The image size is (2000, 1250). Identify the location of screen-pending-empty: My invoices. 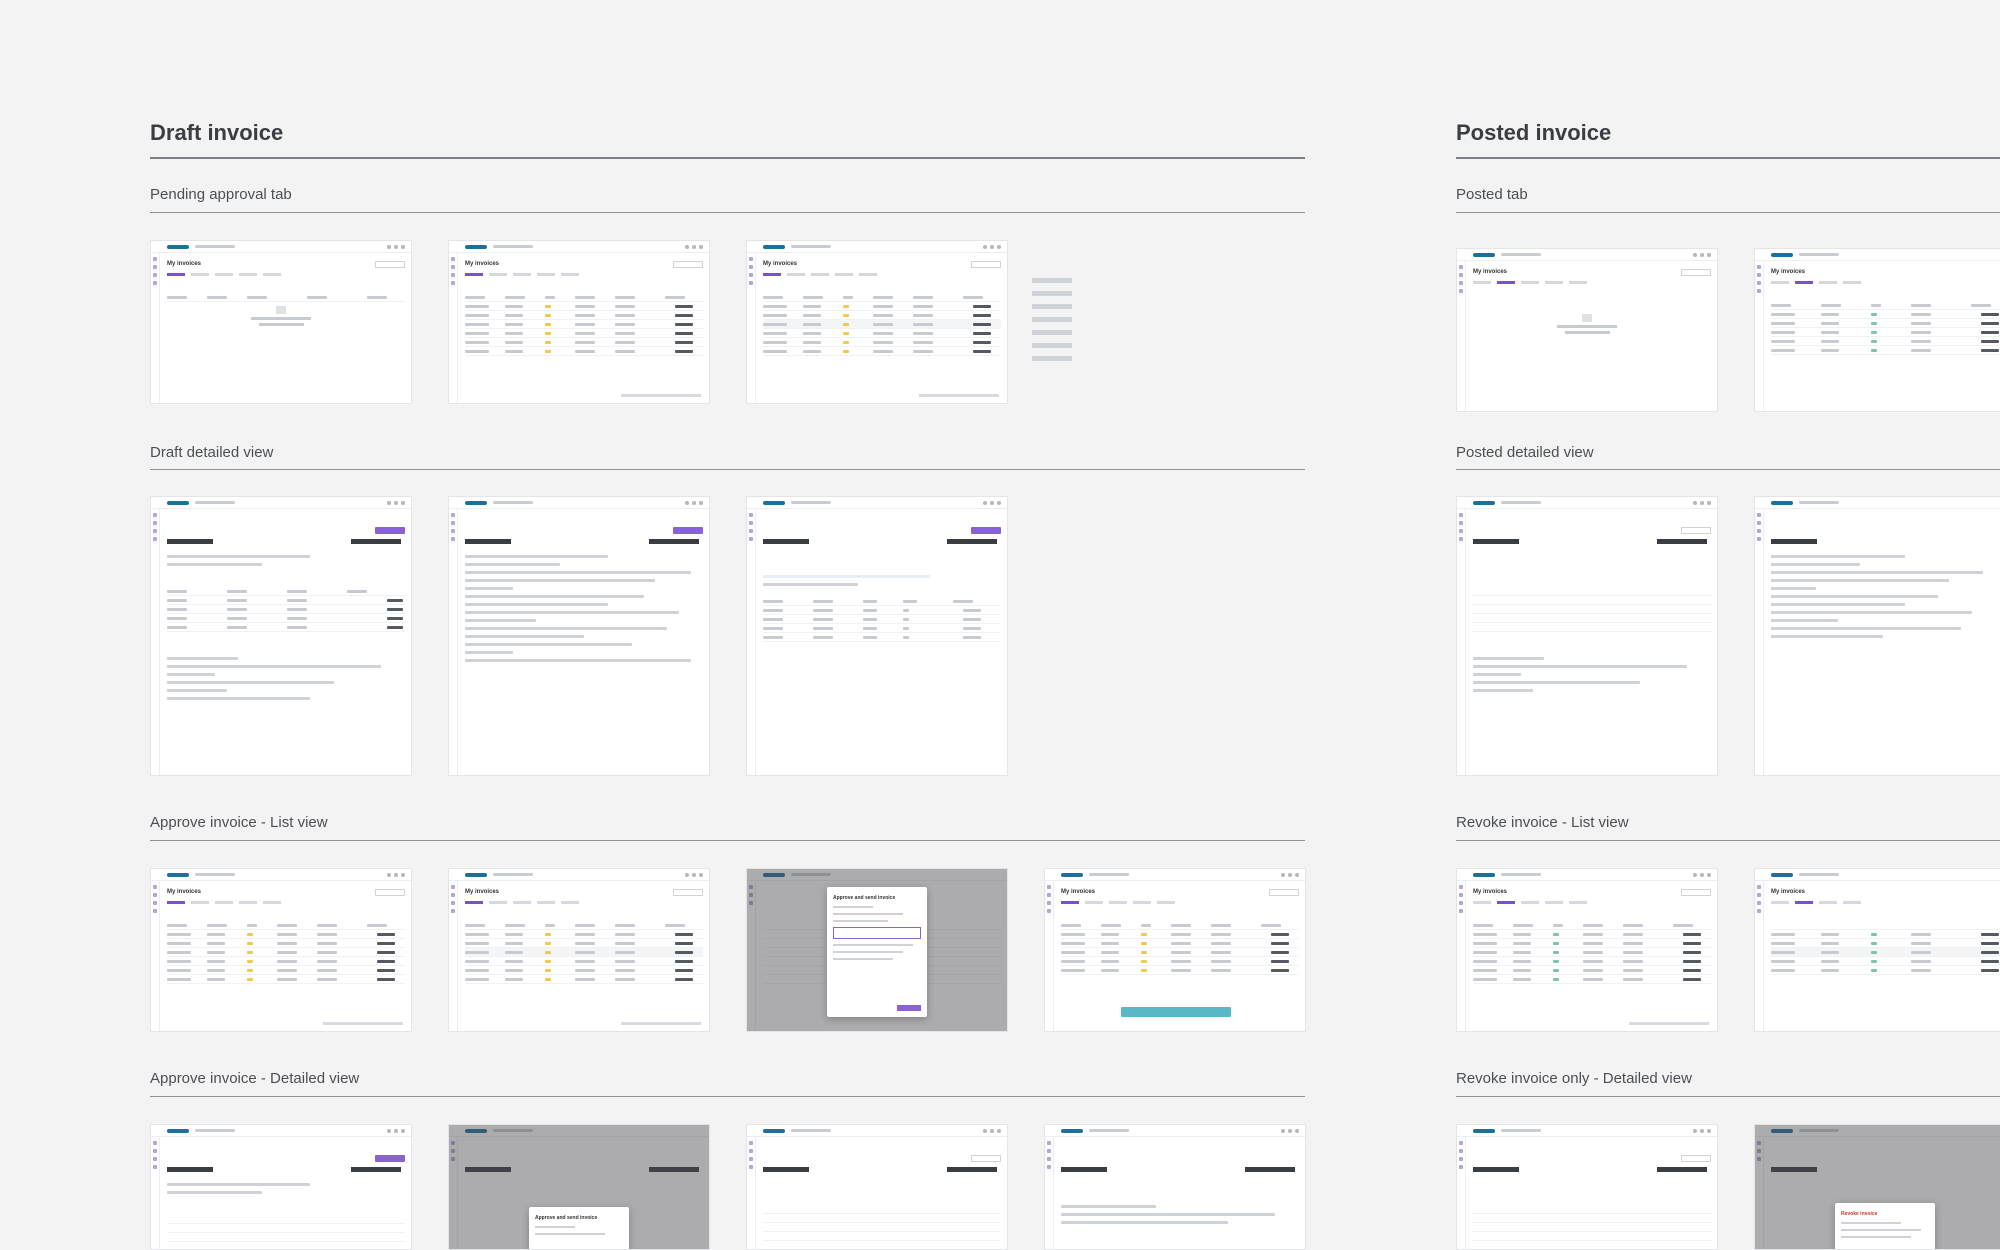
(281, 322).